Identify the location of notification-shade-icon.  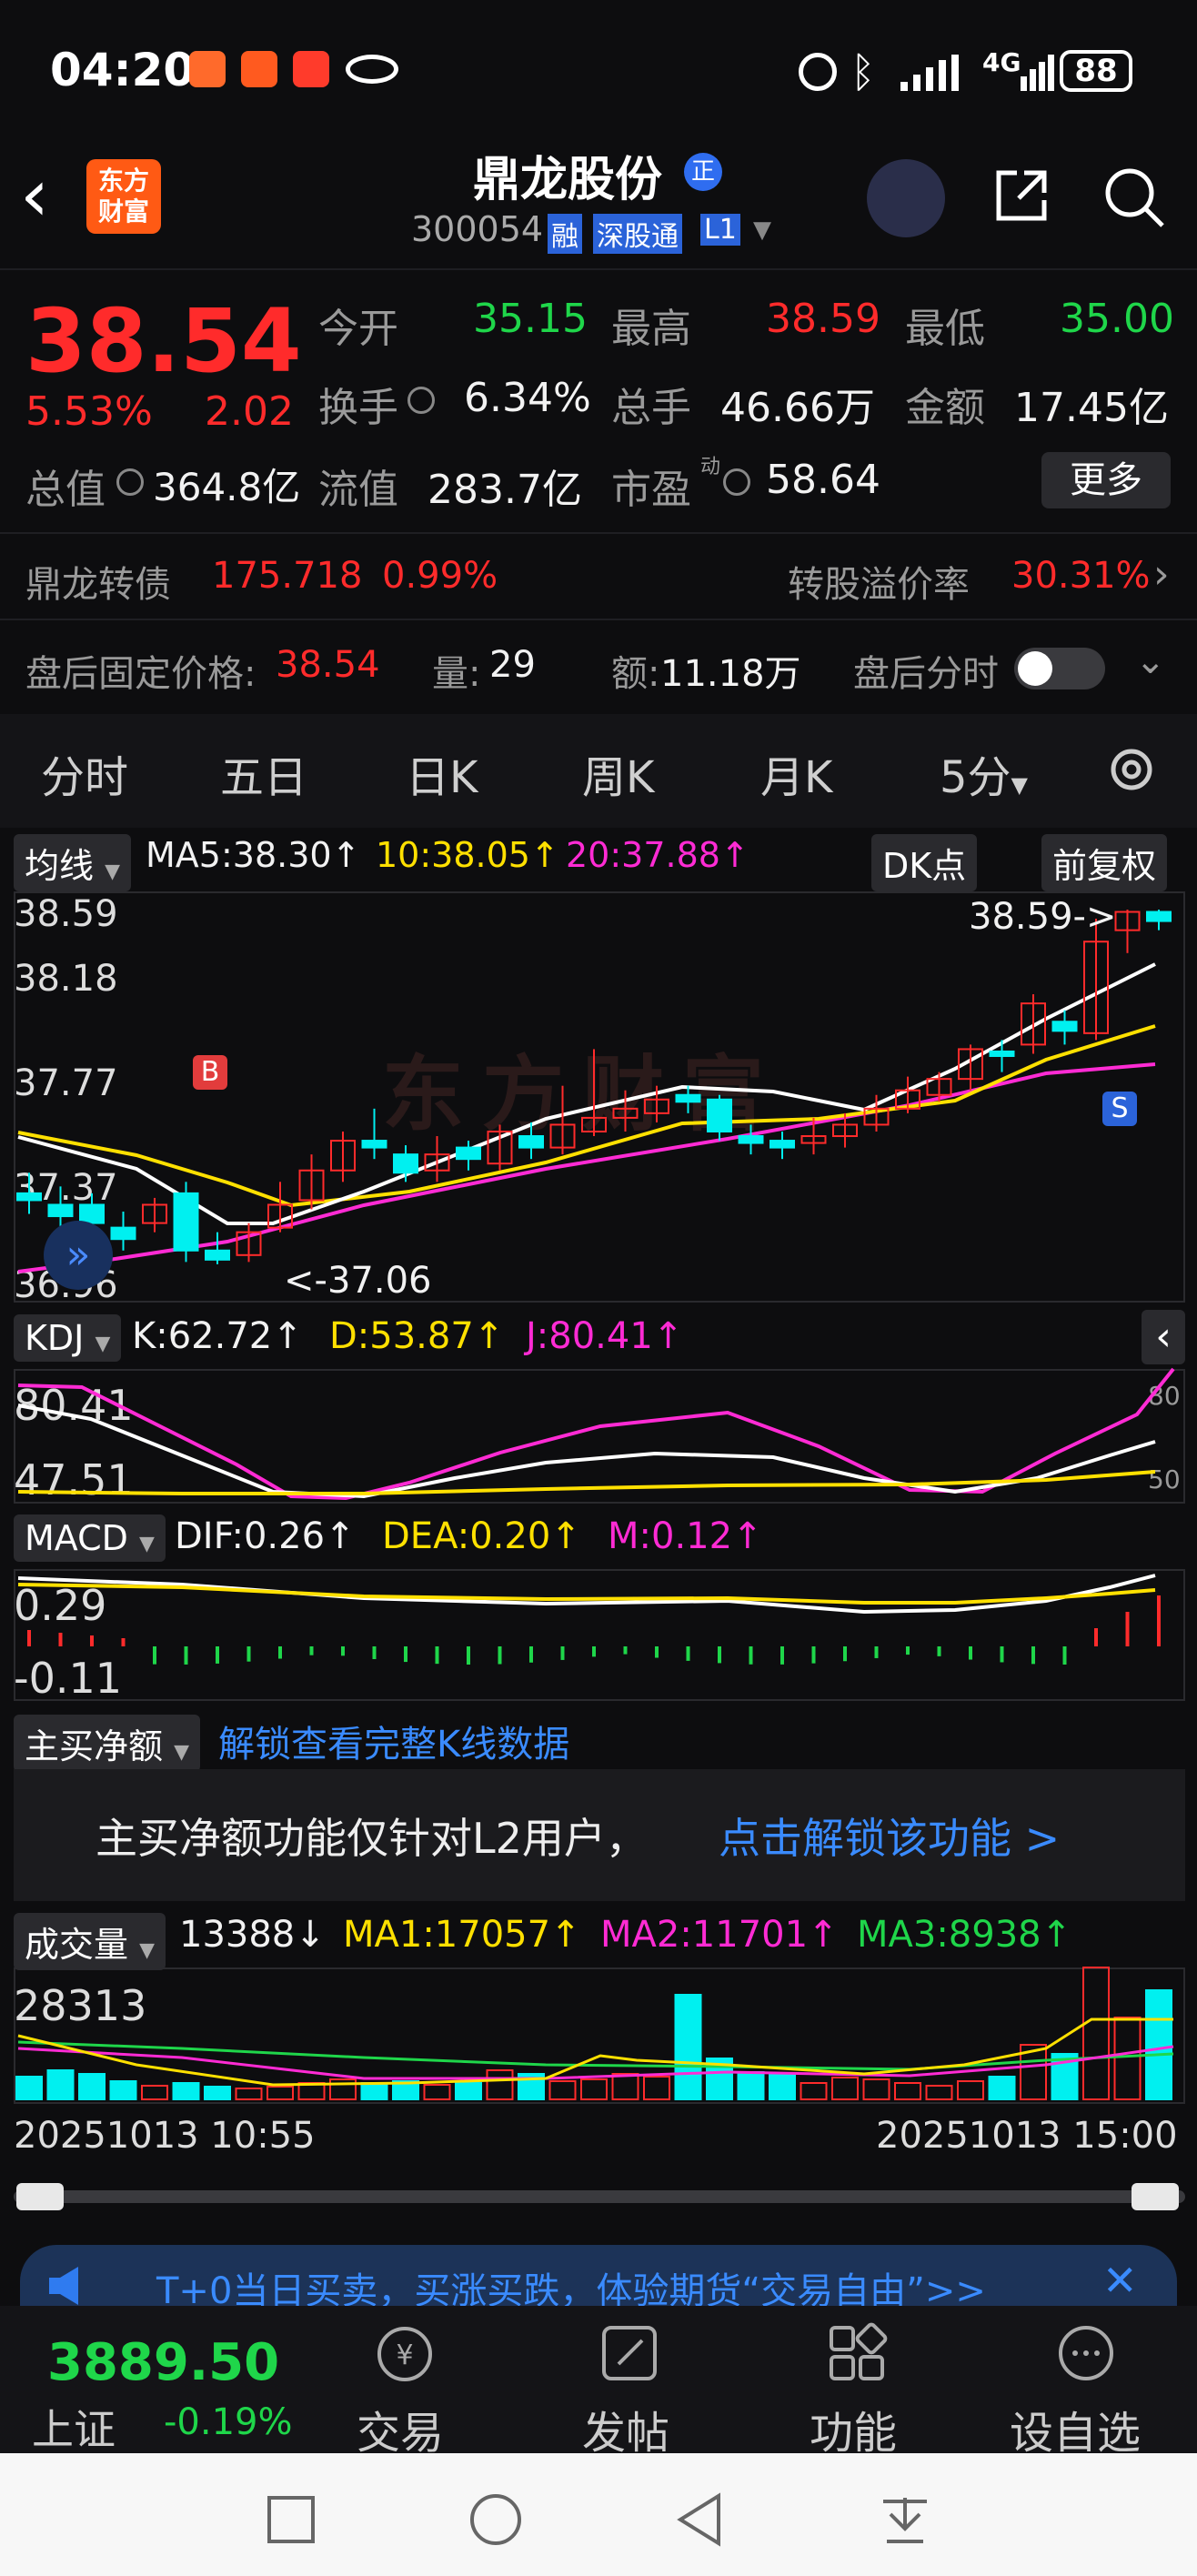
(905, 2519).